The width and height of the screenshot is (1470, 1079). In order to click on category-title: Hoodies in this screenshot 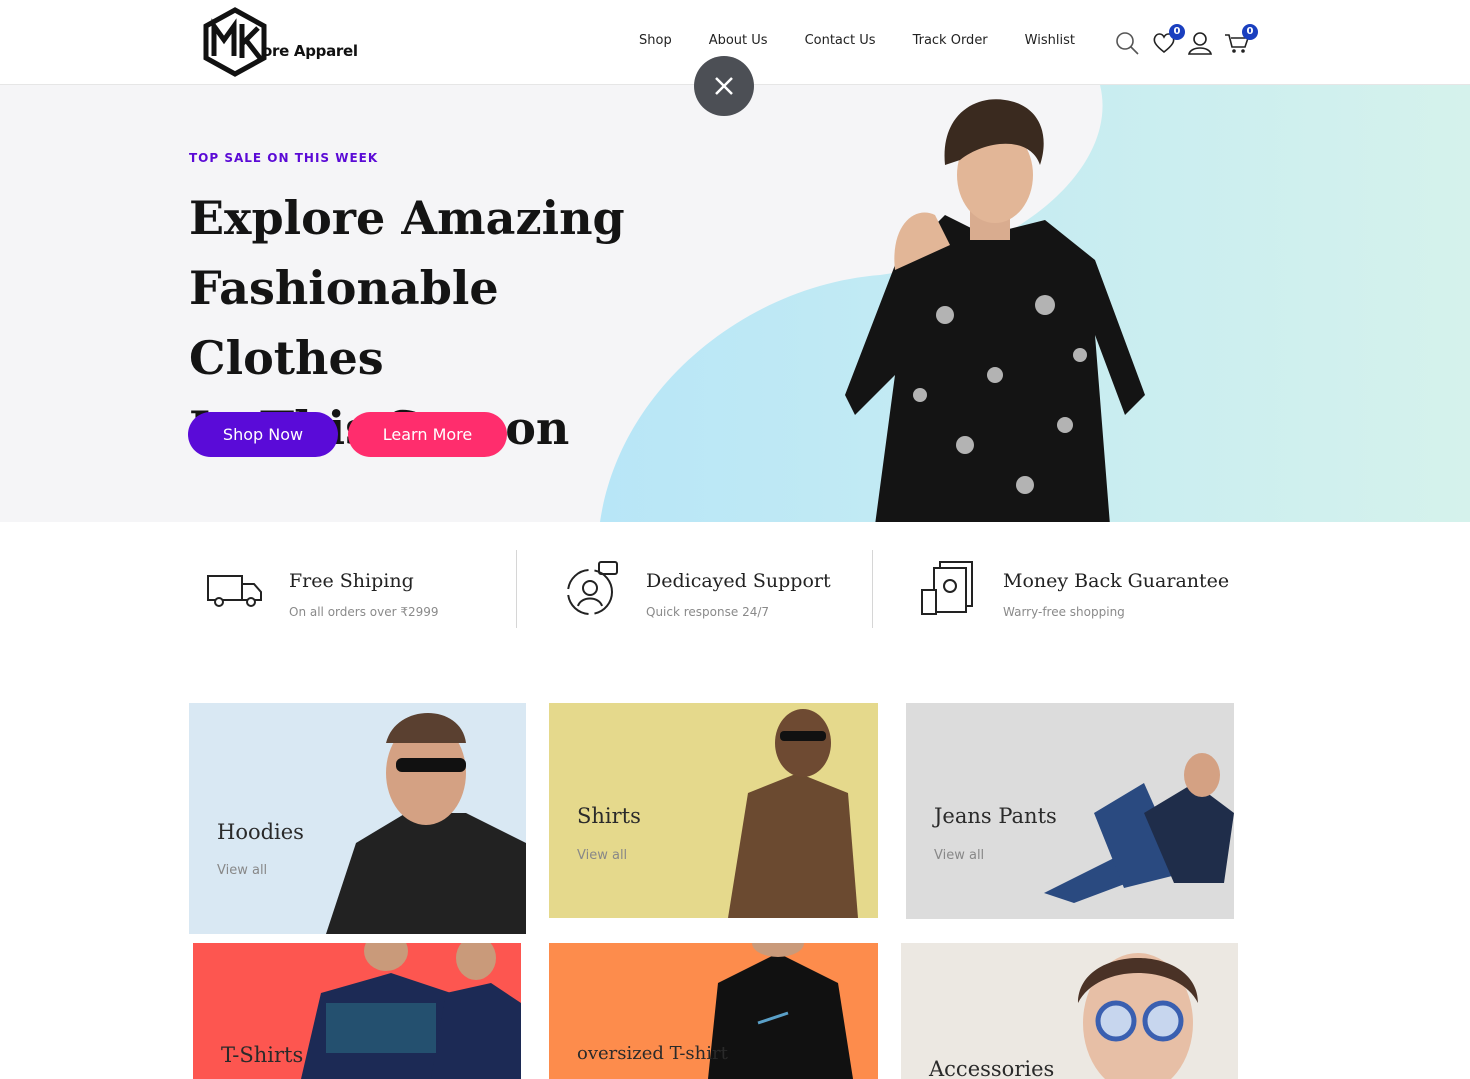, I will do `click(260, 832)`.